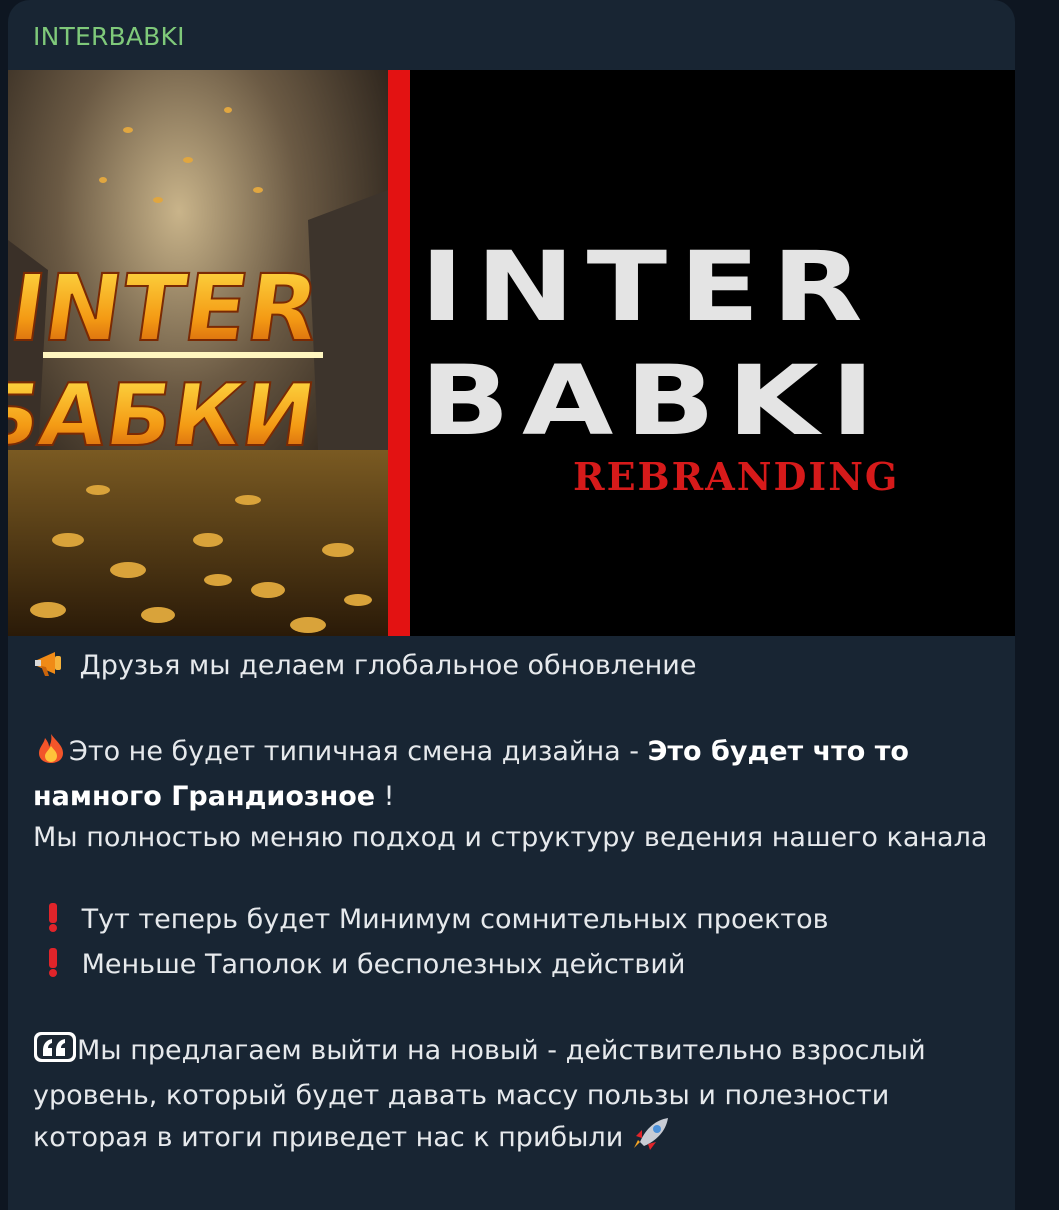  Describe the element at coordinates (55, 1053) in the screenshot. I see `quote-icon` at that location.